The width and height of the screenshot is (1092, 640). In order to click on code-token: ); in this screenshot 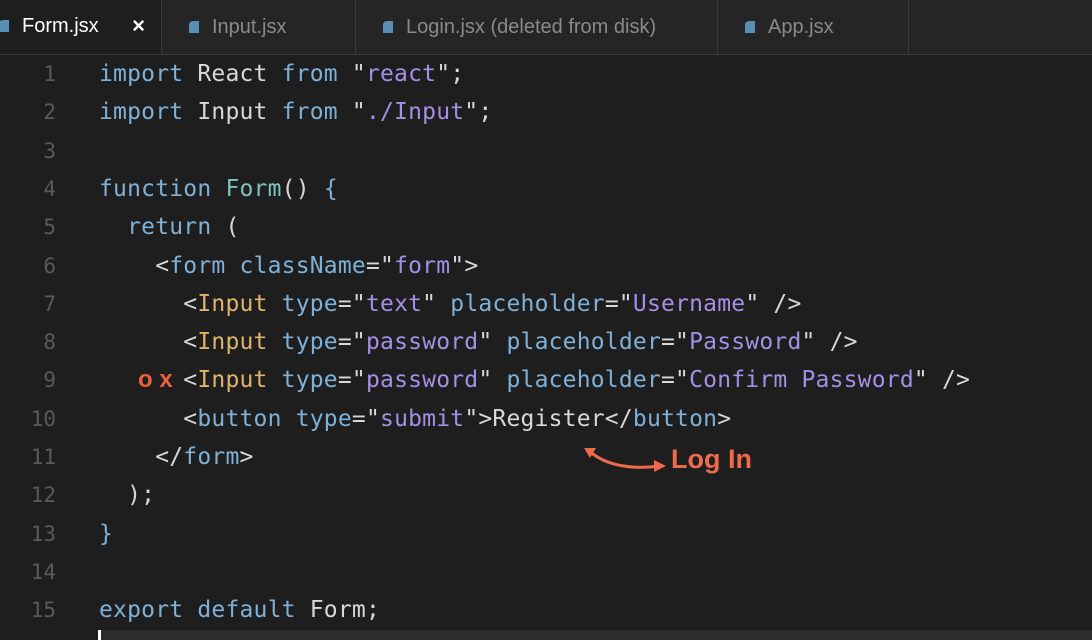, I will do `click(127, 495)`.